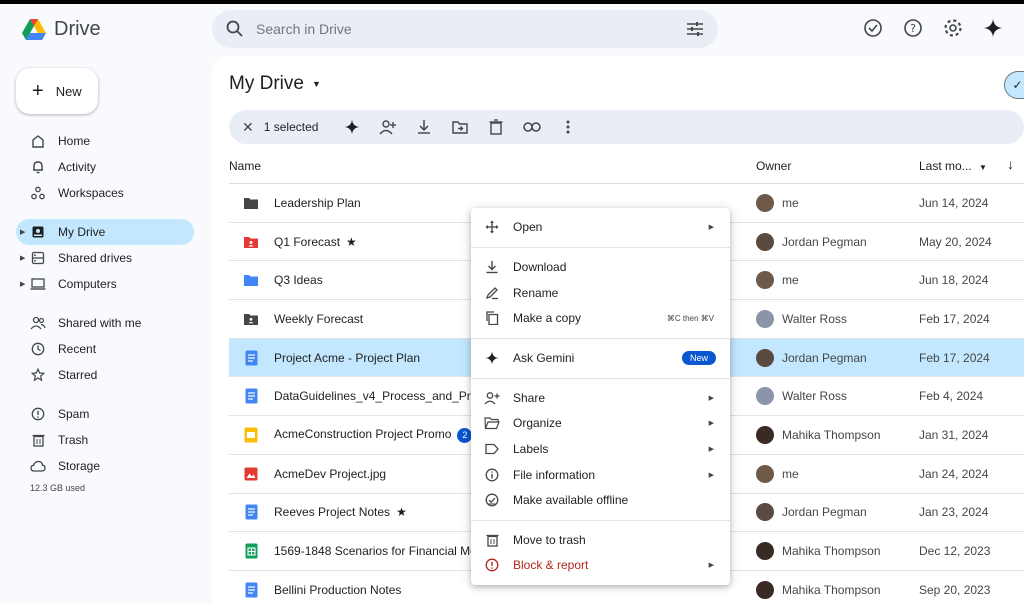 The height and width of the screenshot is (604, 1024). Describe the element at coordinates (831, 435) in the screenshot. I see `owner-name: Mahika Thompson` at that location.